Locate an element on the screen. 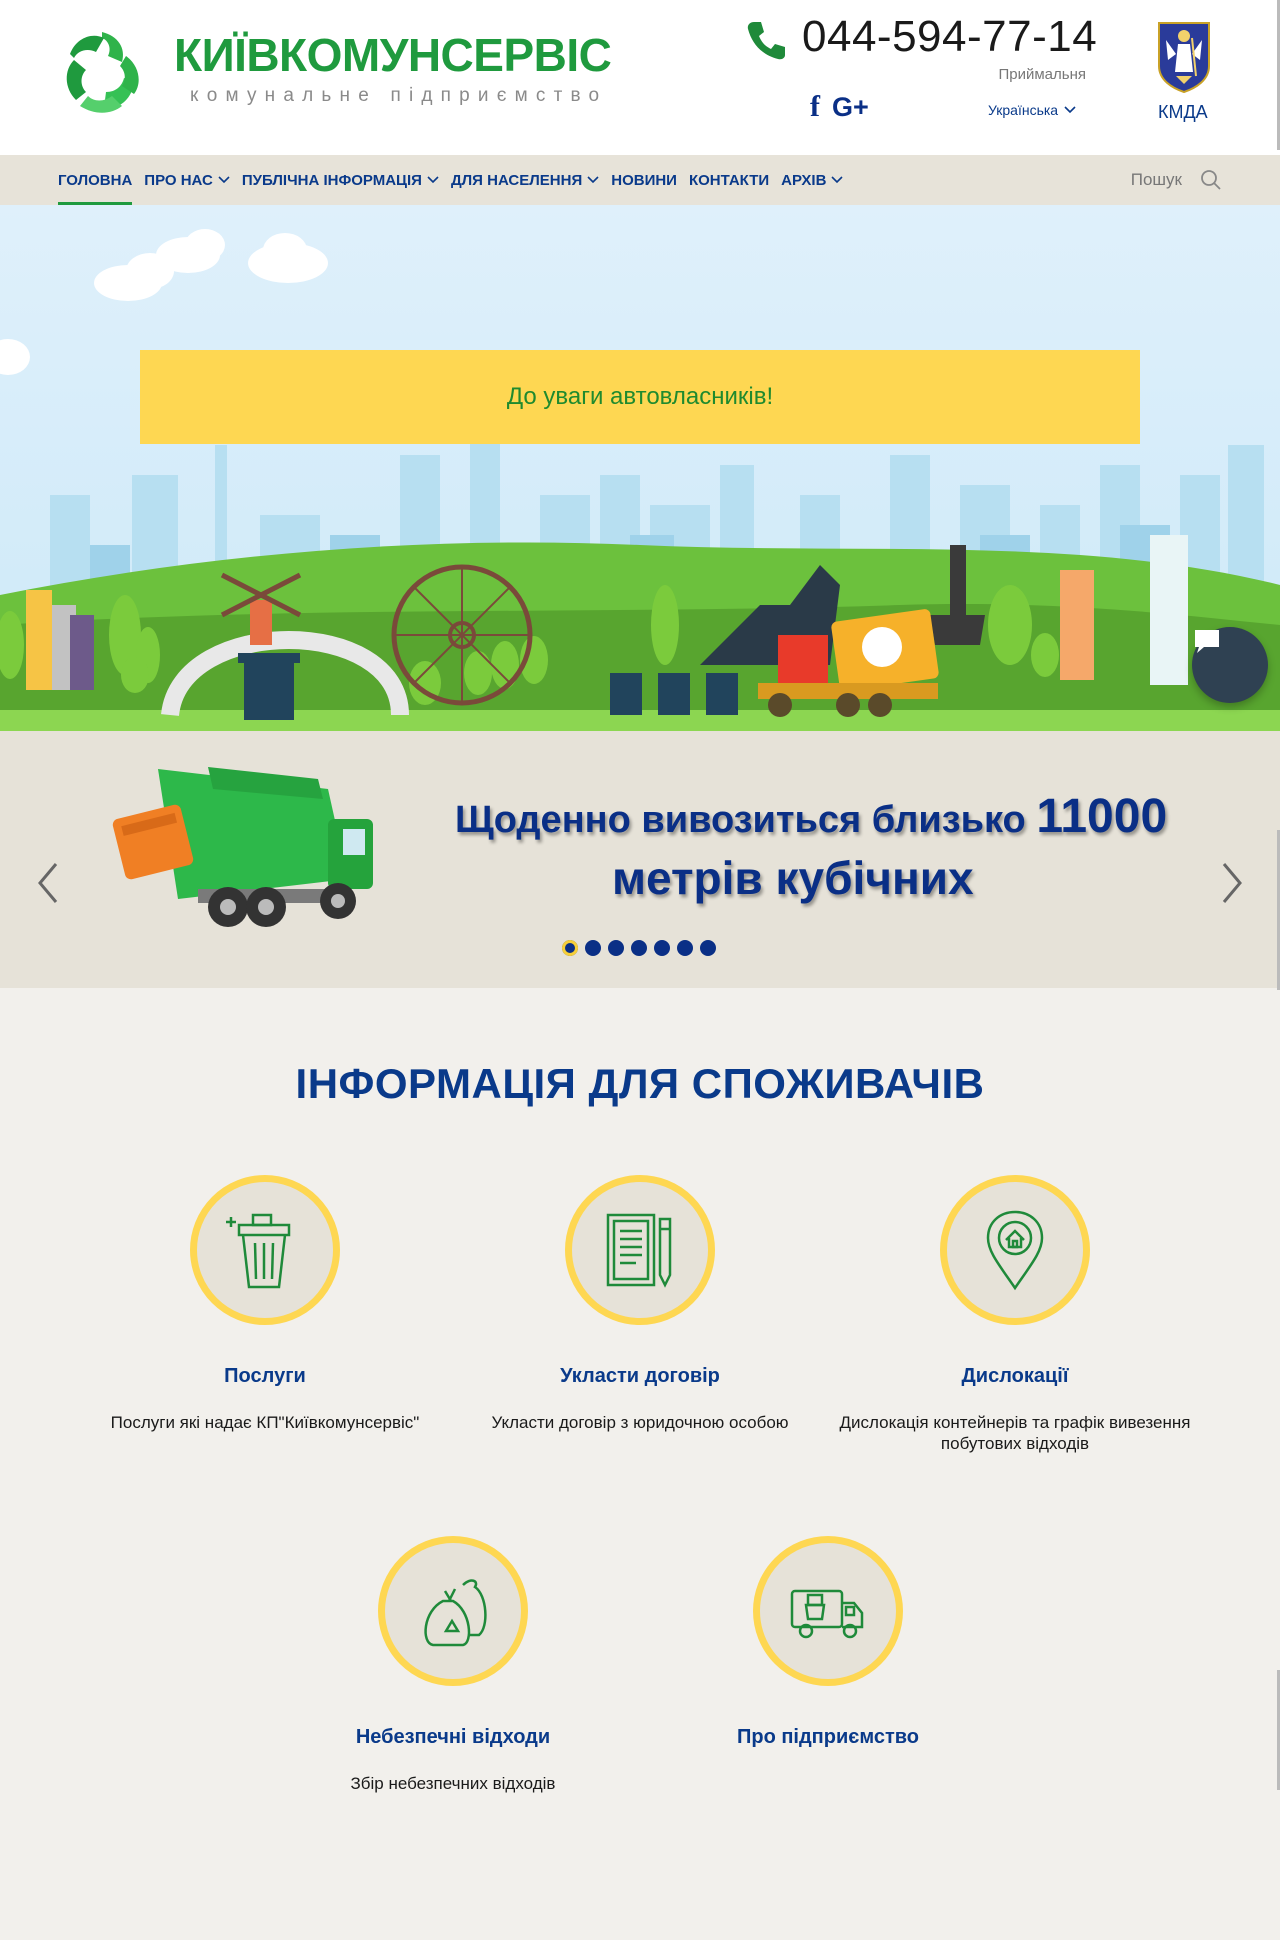 This screenshot has width=1280, height=1940. nav-item-label: ГОЛОВНА is located at coordinates (95, 180).